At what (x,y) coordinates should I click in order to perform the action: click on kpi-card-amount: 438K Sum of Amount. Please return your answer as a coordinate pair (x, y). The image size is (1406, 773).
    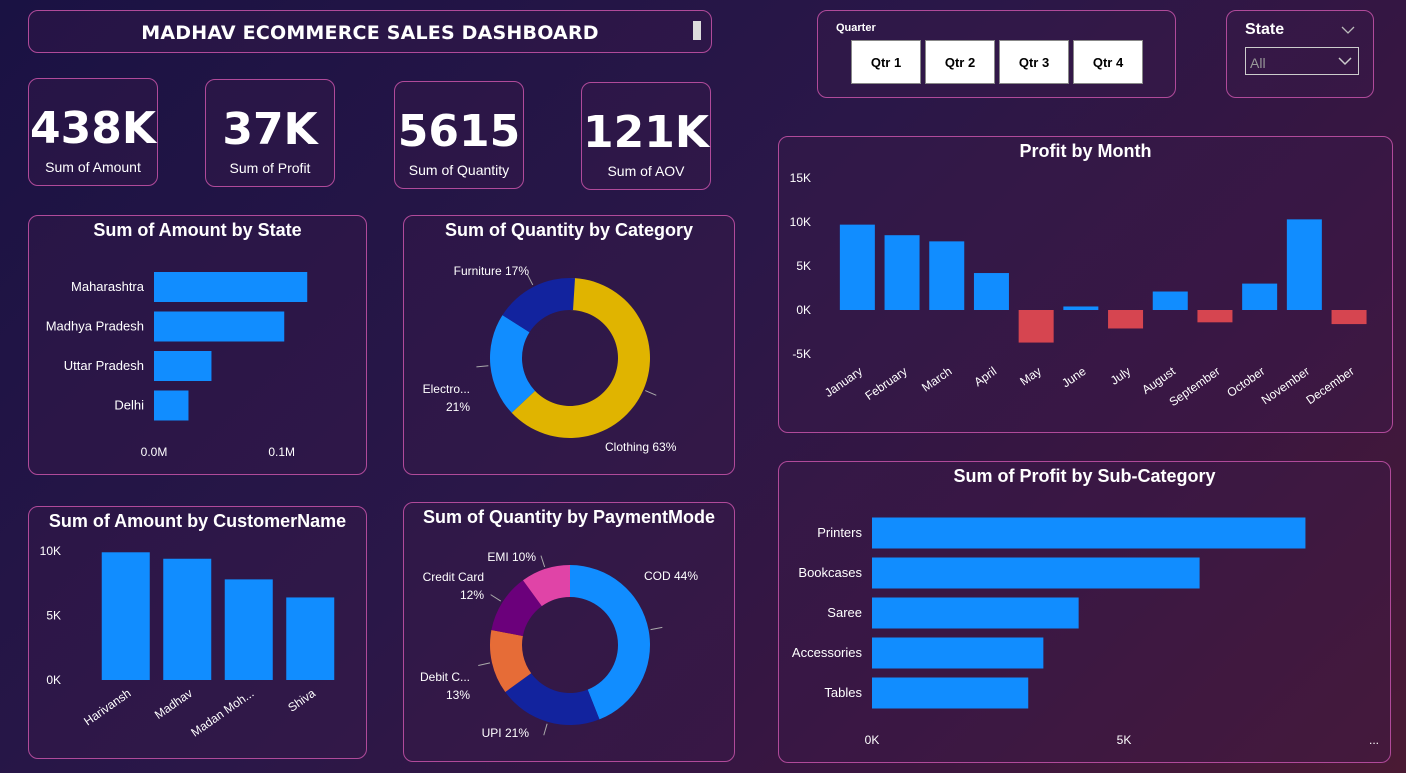
    Looking at the image, I should click on (93, 132).